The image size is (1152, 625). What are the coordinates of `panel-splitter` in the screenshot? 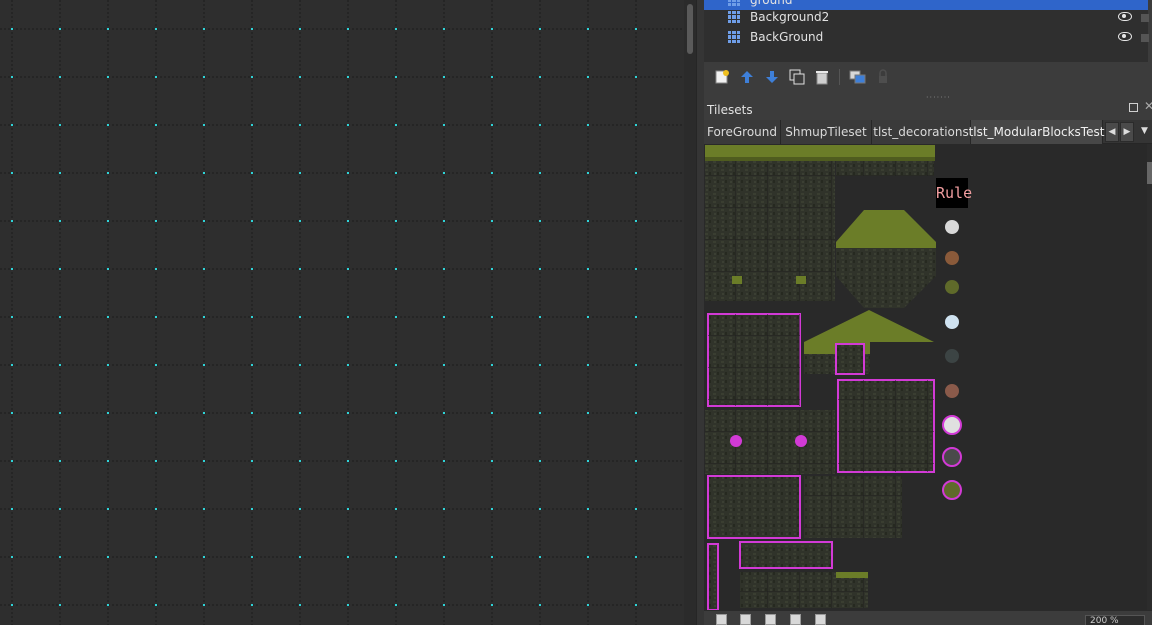 It's located at (700, 312).